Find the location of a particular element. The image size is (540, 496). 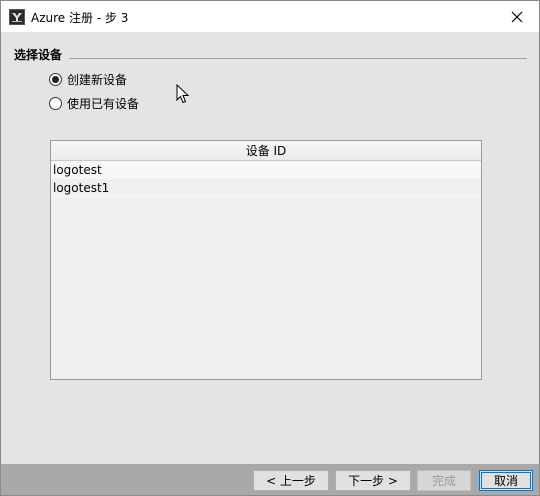

mouse-cursor-icon is located at coordinates (183, 94).